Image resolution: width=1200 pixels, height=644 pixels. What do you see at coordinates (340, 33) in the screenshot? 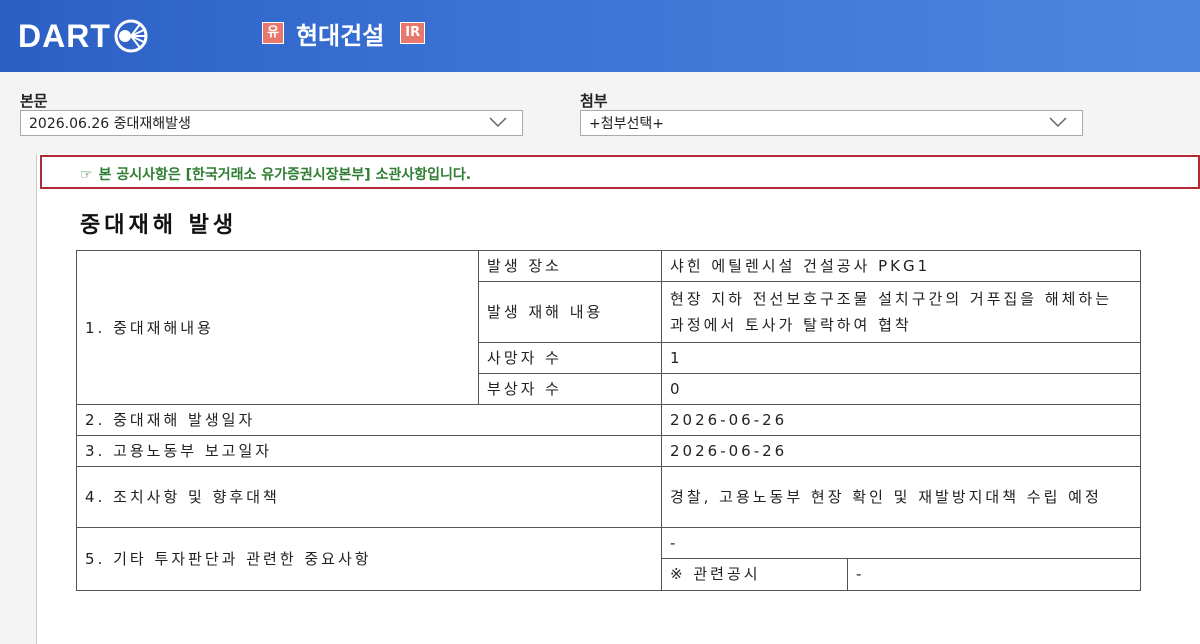
I see `company-name: 현대건설` at bounding box center [340, 33].